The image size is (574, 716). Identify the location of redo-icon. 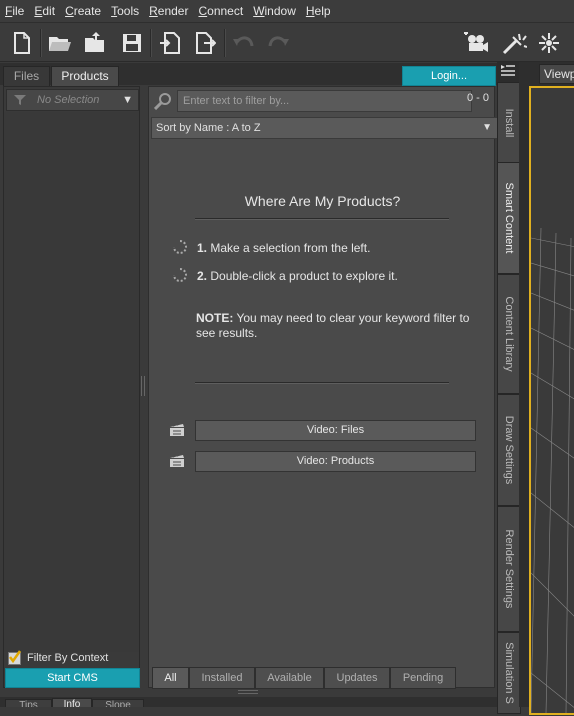
(278, 43).